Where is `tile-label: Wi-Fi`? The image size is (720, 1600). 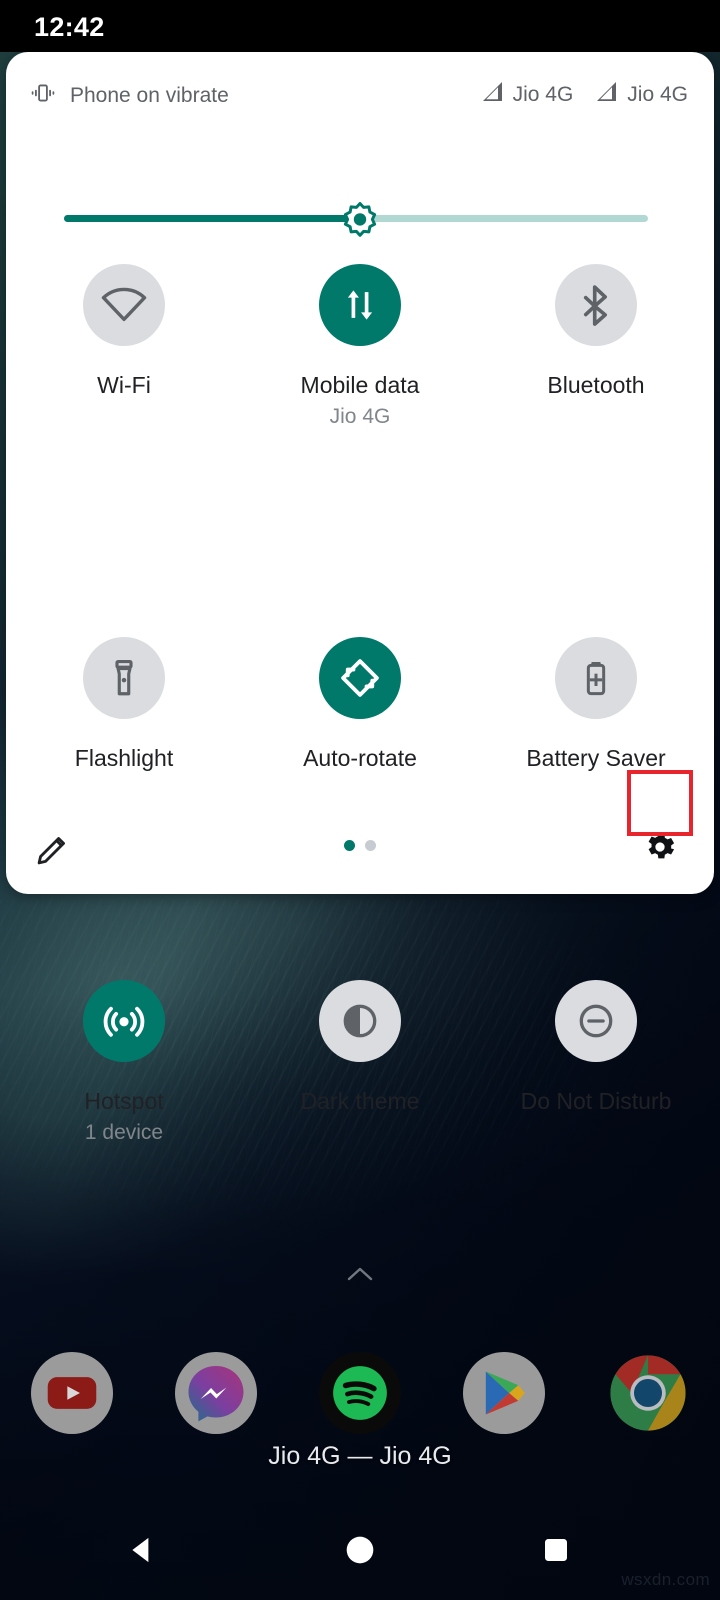 tile-label: Wi-Fi is located at coordinates (124, 385).